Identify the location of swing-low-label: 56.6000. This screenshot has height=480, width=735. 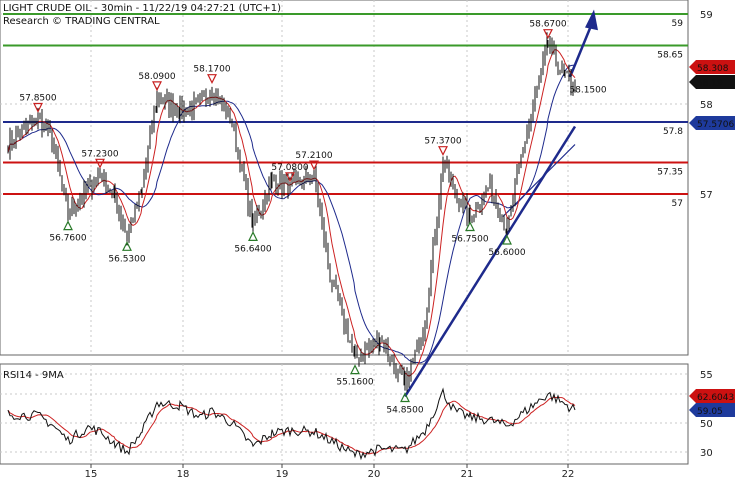
(506, 253).